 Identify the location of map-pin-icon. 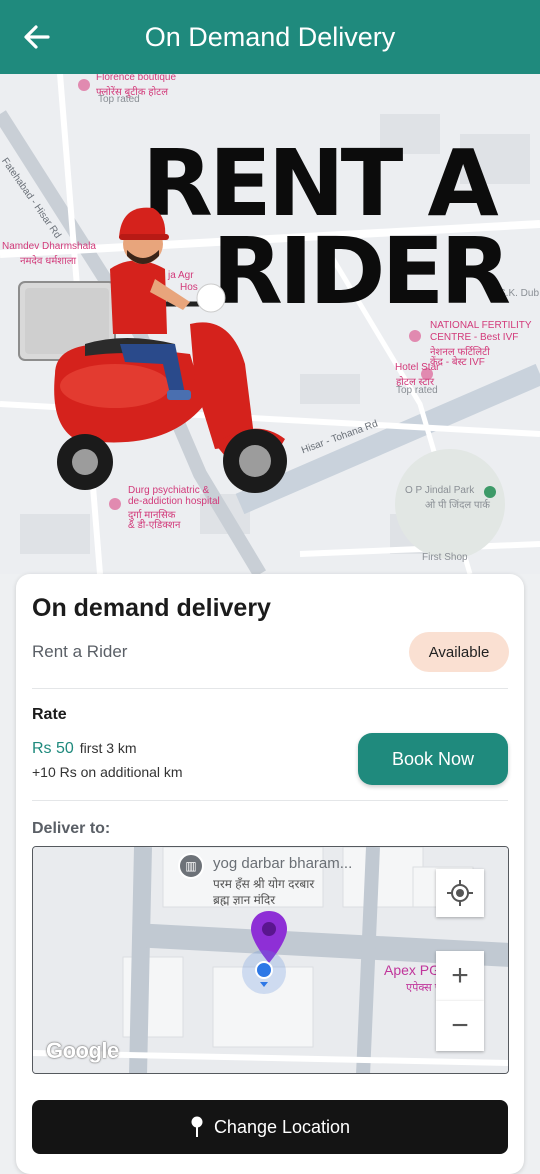
(197, 1126).